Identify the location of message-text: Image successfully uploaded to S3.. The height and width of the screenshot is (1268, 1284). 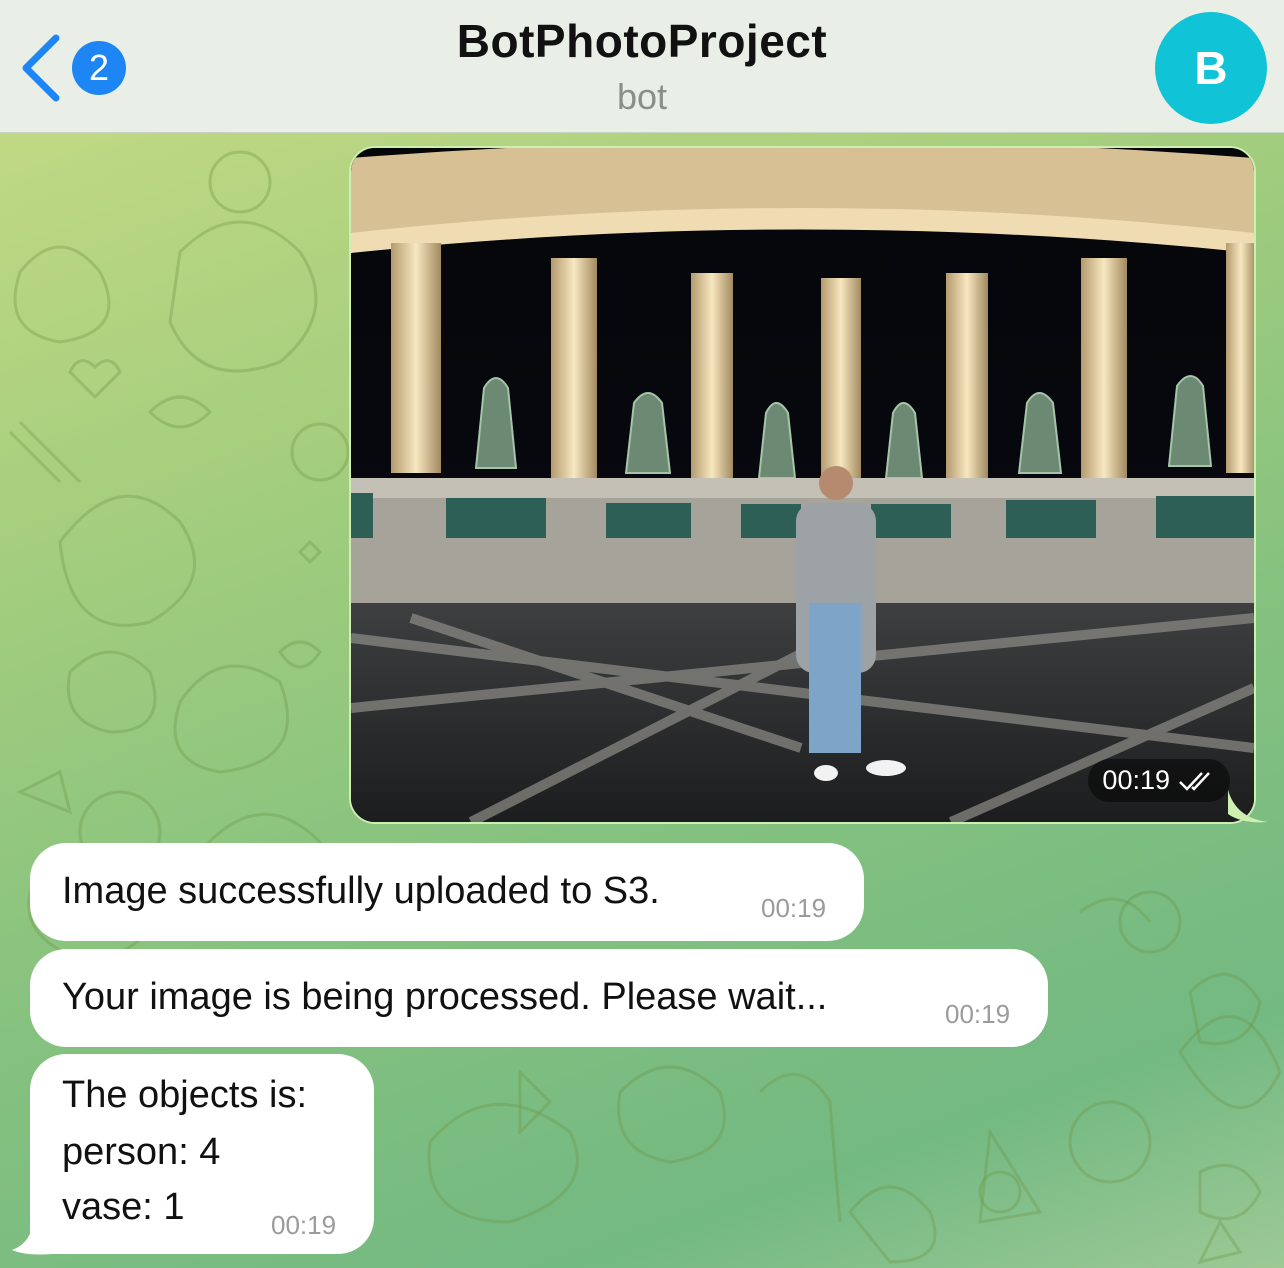
(361, 891).